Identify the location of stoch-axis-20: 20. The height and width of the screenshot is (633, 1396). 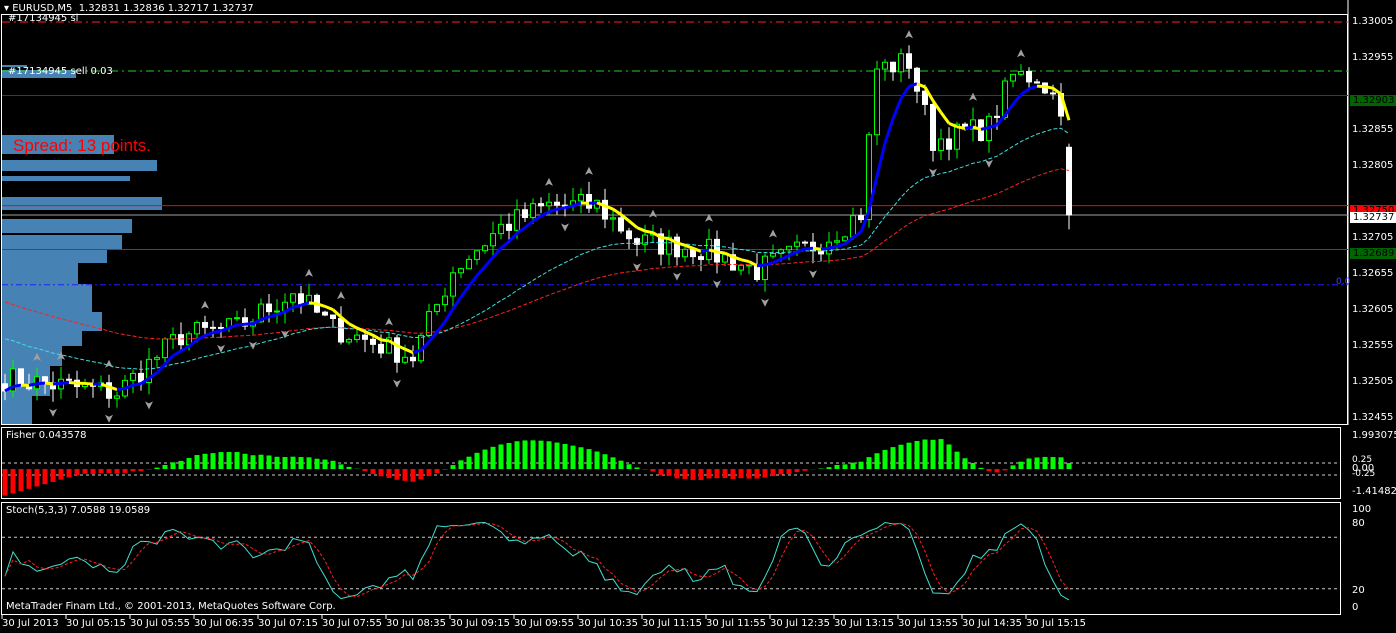
(1358, 590).